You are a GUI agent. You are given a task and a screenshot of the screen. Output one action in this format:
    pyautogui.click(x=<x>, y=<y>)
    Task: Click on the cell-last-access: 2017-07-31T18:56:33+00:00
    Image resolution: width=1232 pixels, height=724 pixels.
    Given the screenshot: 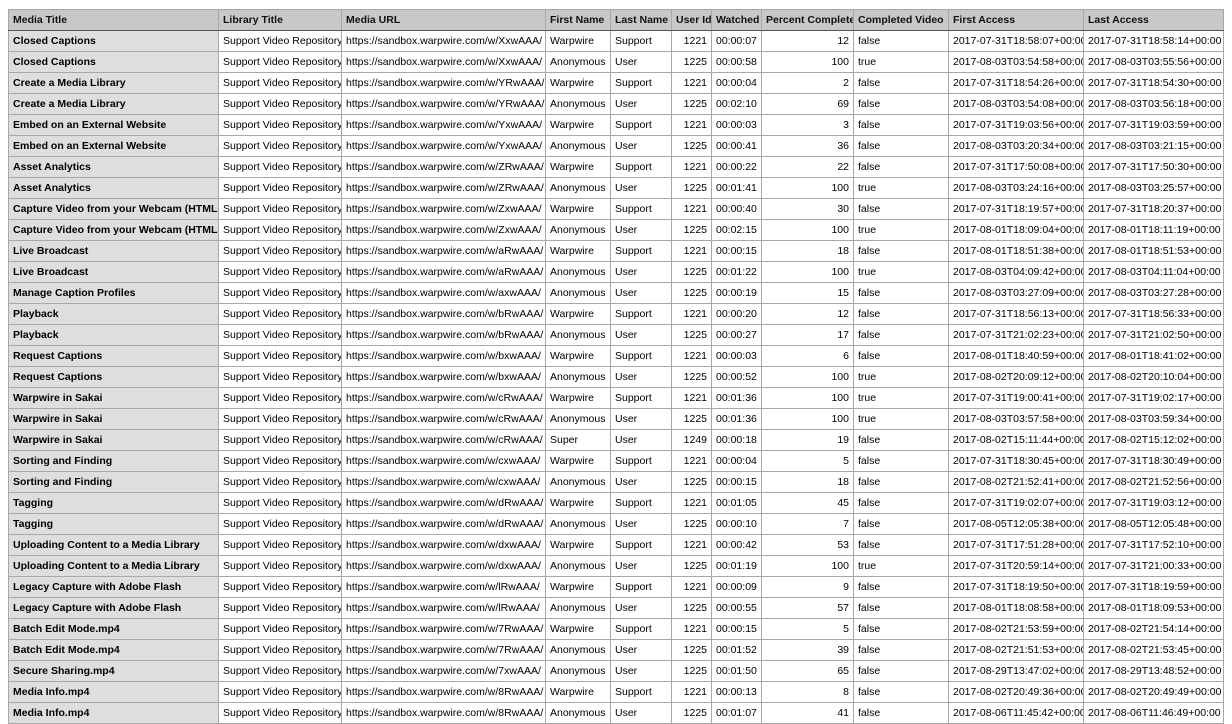 What is the action you would take?
    pyautogui.click(x=1153, y=314)
    